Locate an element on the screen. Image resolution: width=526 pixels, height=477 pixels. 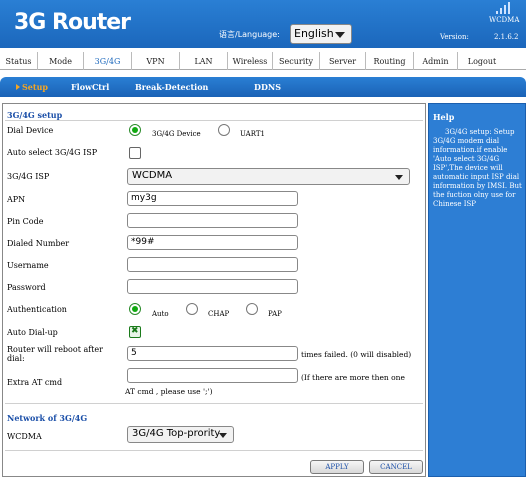
extra-at-label: Extra AT cmd is located at coordinates (35, 382).